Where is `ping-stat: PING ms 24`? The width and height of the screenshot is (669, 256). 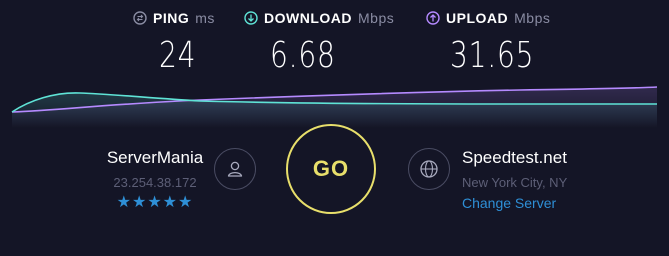 ping-stat: PING ms 24 is located at coordinates (188, 45).